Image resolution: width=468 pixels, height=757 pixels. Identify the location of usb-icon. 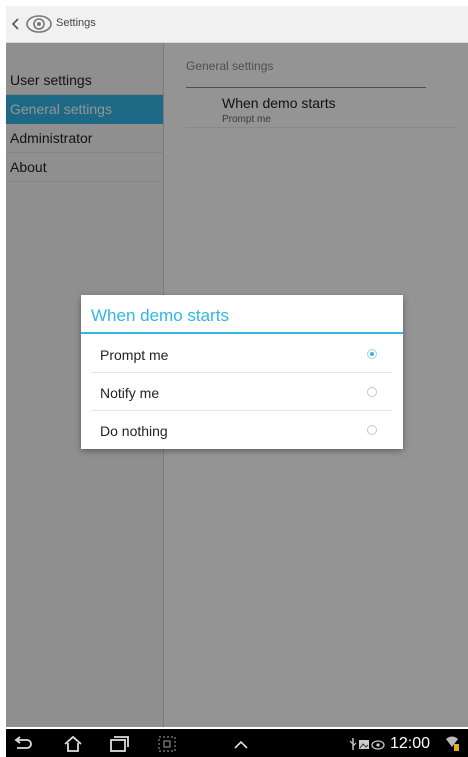
(353, 744).